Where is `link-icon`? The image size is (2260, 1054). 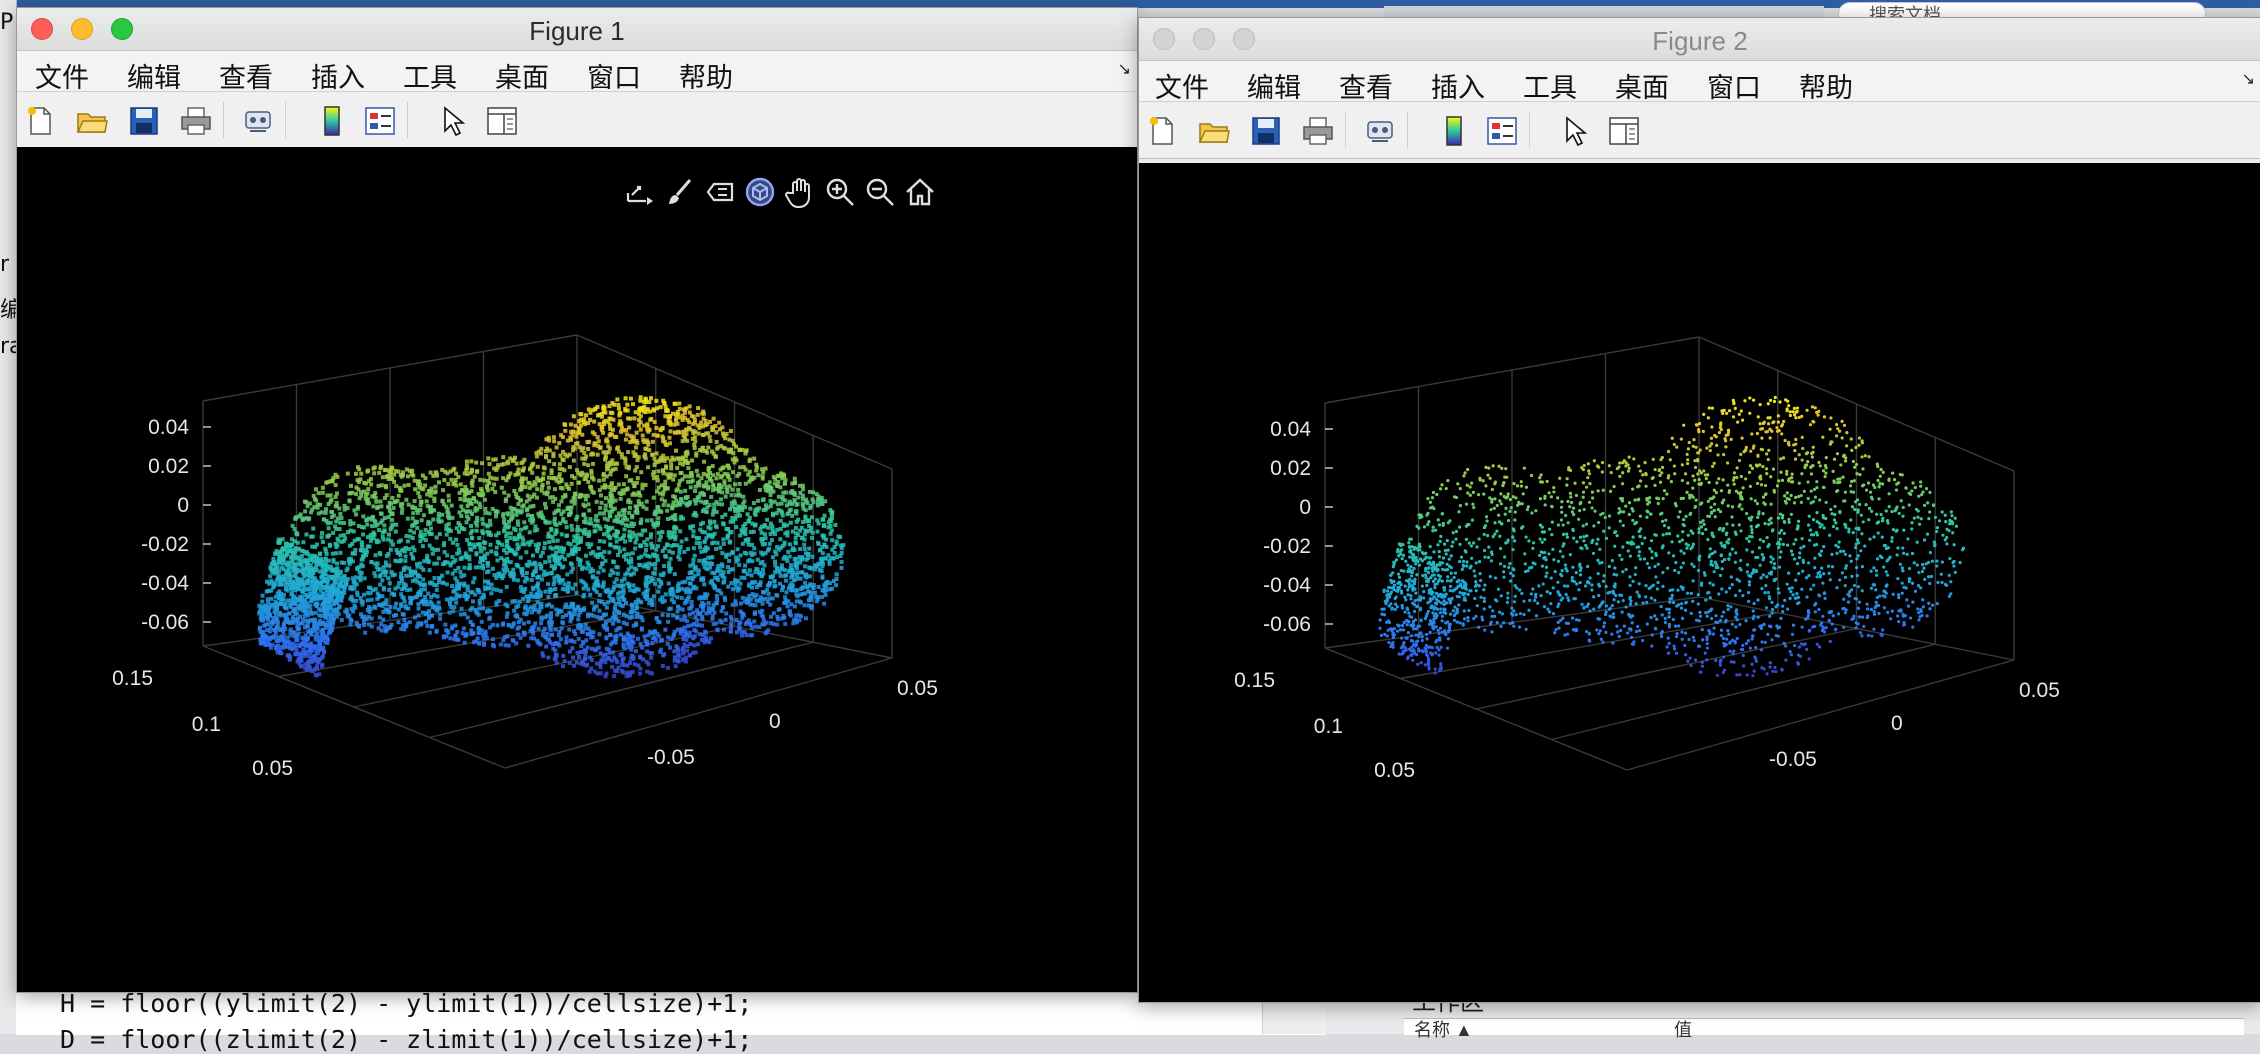 link-icon is located at coordinates (258, 121).